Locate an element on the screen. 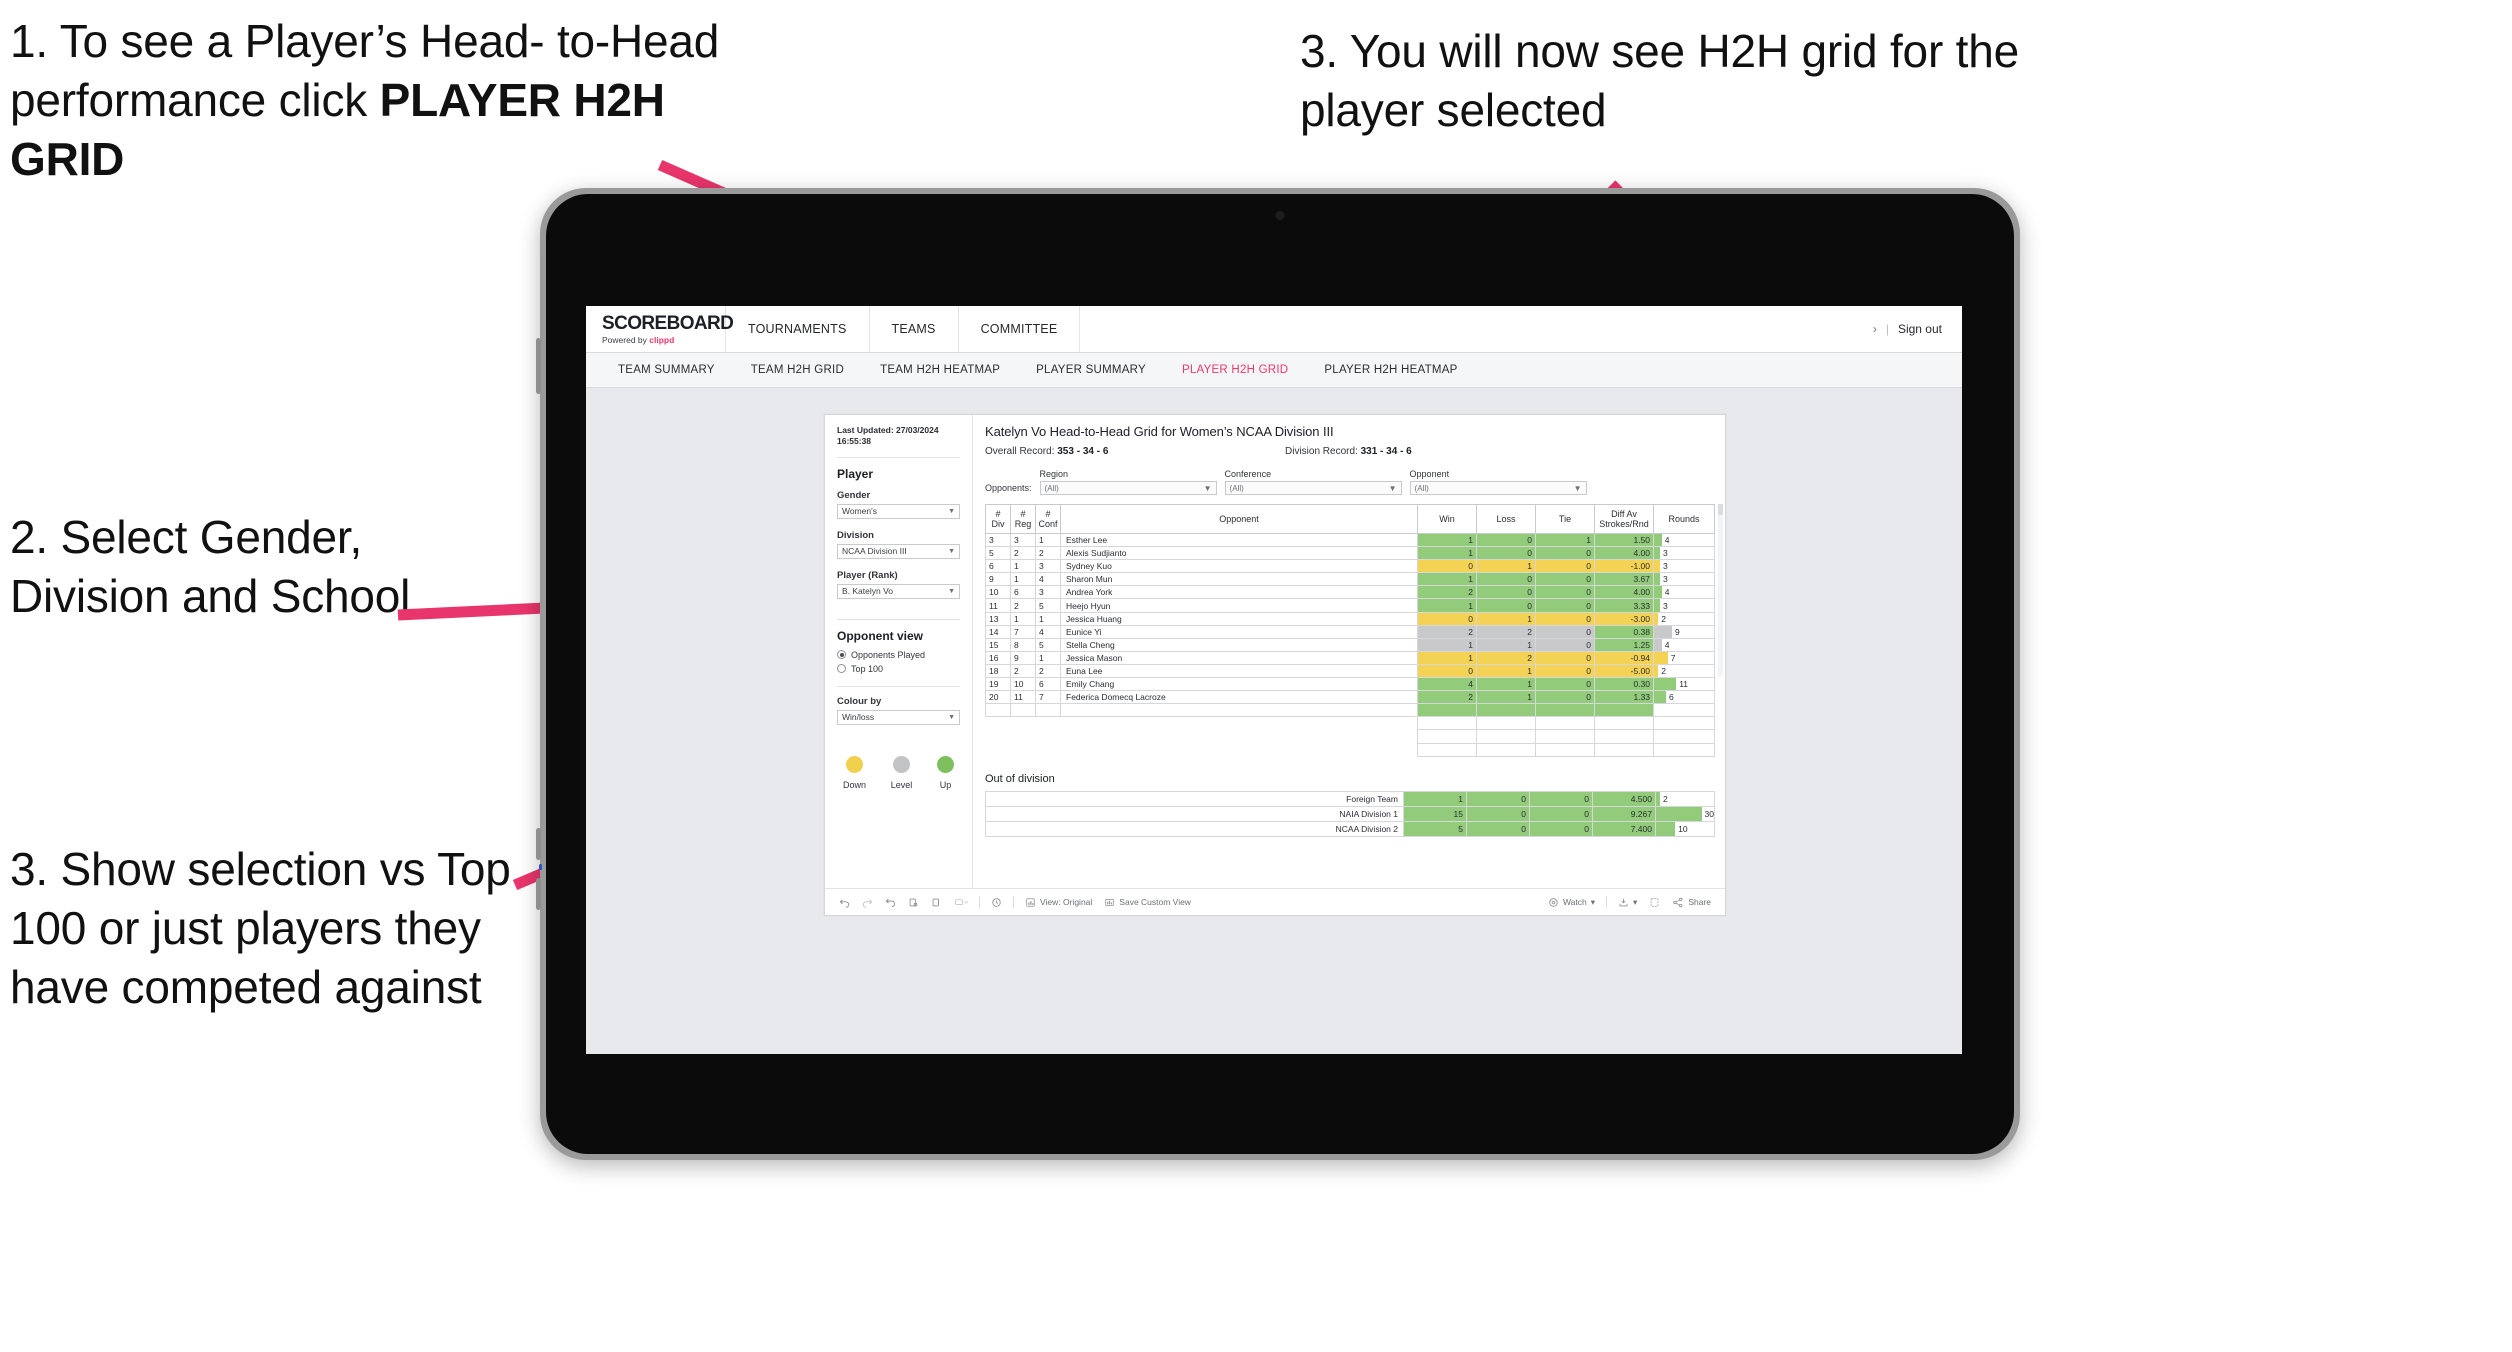 The height and width of the screenshot is (1352, 2512). cell-conf: 6 is located at coordinates (1048, 684).